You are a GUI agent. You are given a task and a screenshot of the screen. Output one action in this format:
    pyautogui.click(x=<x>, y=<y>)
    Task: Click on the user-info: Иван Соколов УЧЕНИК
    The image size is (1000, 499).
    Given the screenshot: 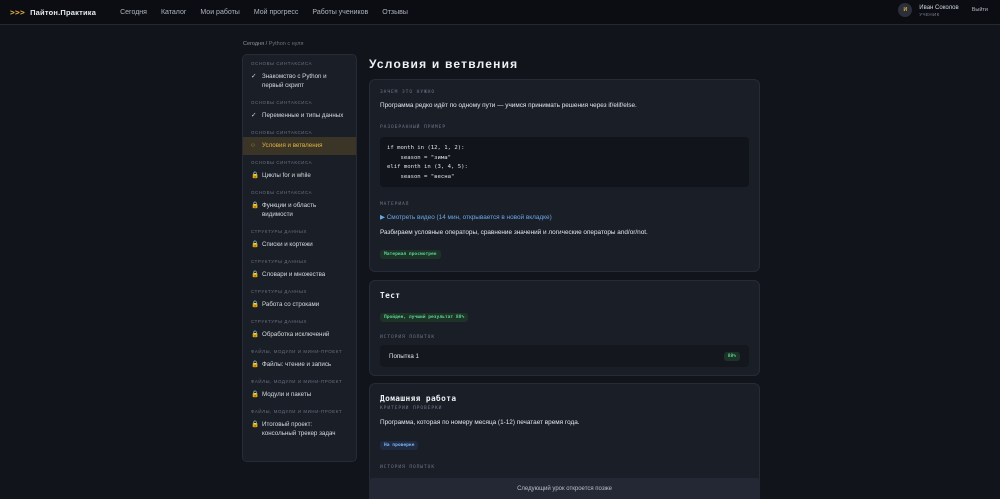 What is the action you would take?
    pyautogui.click(x=938, y=10)
    